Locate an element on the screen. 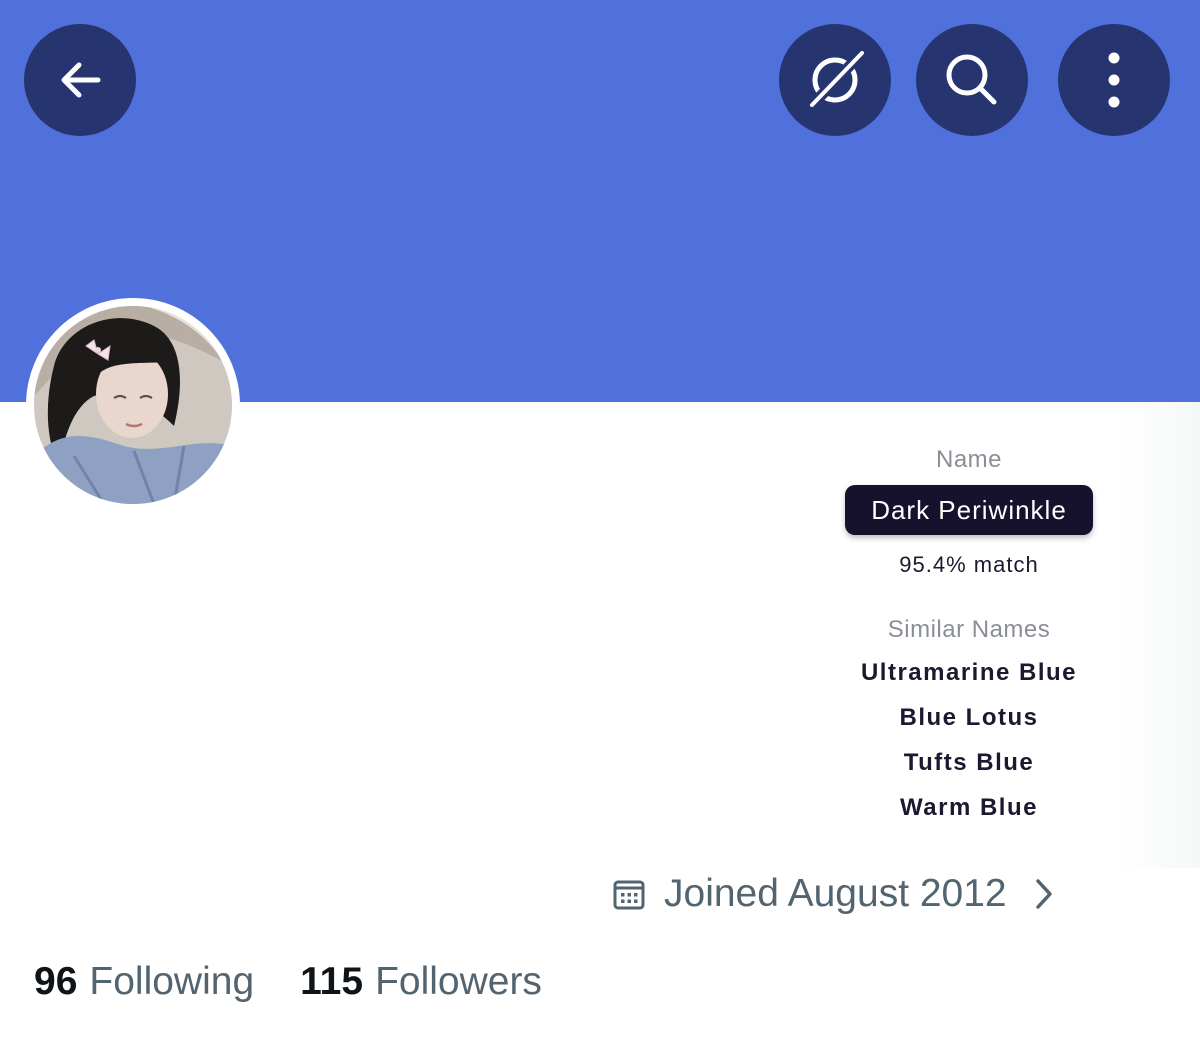  arrow-left-icon is located at coordinates (81, 80).